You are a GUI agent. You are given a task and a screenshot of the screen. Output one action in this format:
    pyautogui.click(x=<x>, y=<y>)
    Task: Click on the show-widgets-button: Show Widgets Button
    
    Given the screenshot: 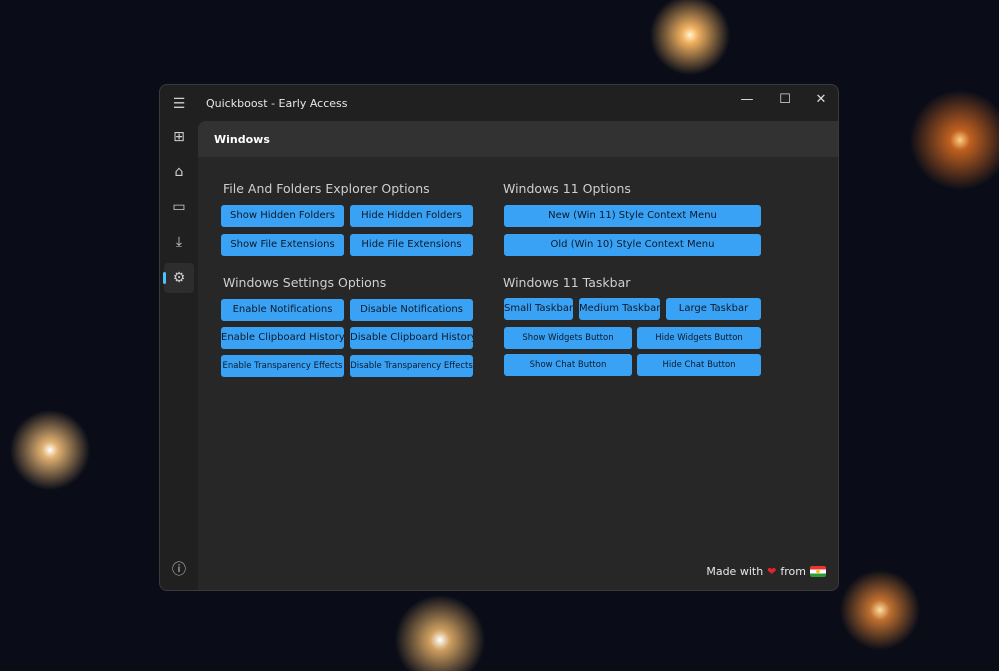 What is the action you would take?
    pyautogui.click(x=568, y=338)
    